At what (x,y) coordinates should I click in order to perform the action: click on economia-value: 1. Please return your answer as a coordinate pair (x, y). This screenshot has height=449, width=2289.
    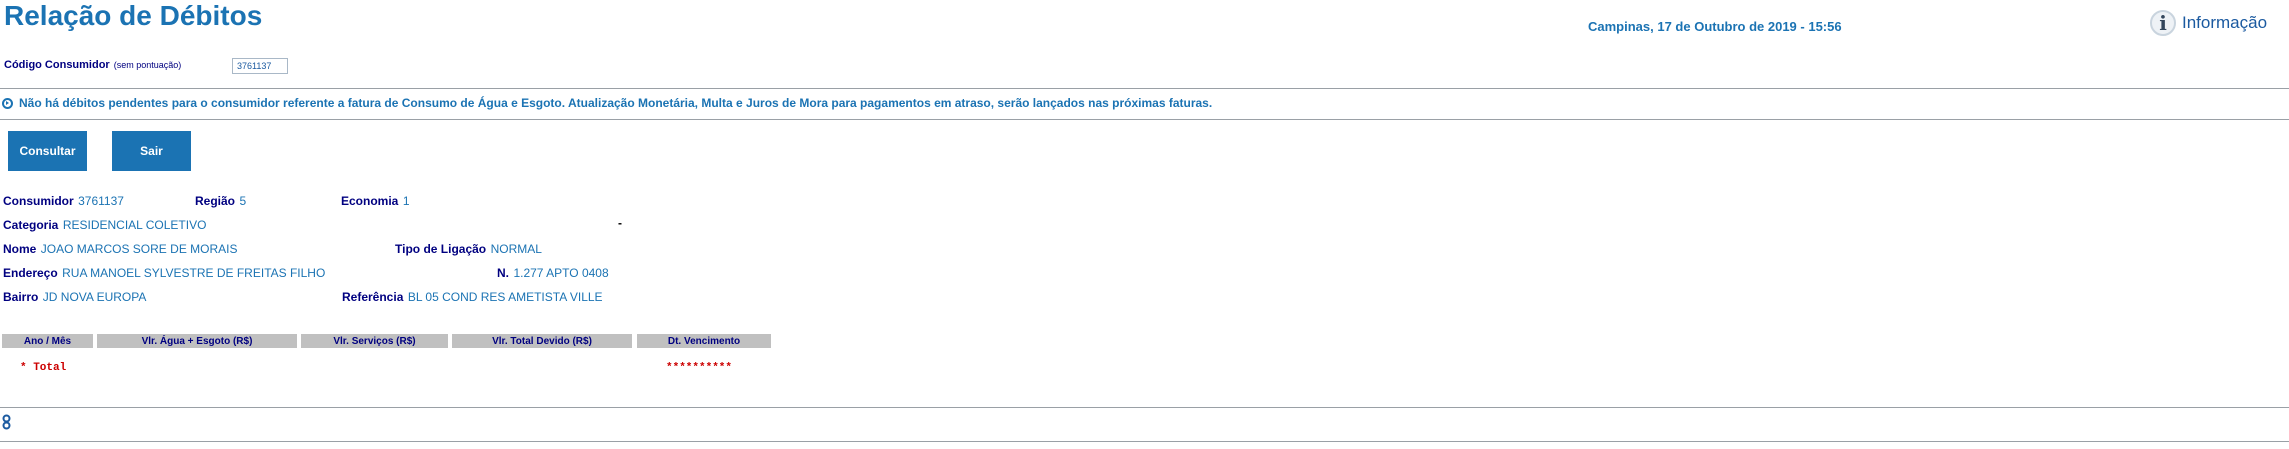
    Looking at the image, I should click on (406, 201).